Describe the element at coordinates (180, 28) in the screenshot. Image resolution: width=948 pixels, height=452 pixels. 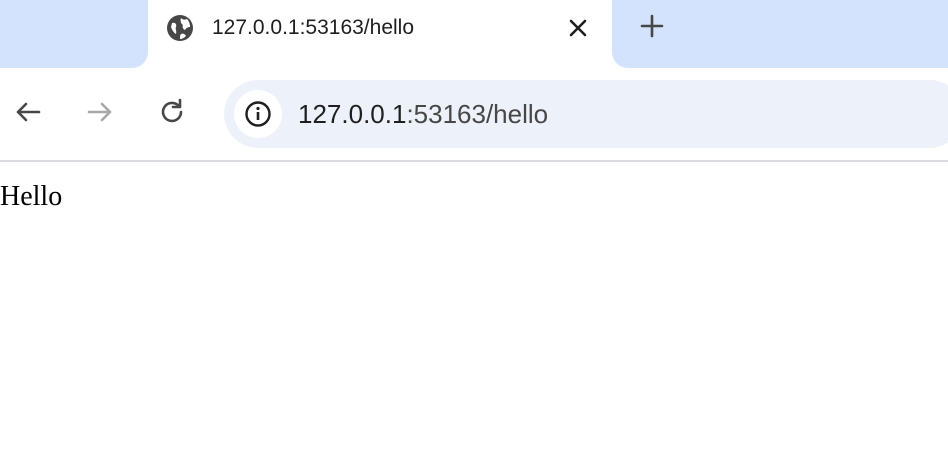
I see `globe-icon` at that location.